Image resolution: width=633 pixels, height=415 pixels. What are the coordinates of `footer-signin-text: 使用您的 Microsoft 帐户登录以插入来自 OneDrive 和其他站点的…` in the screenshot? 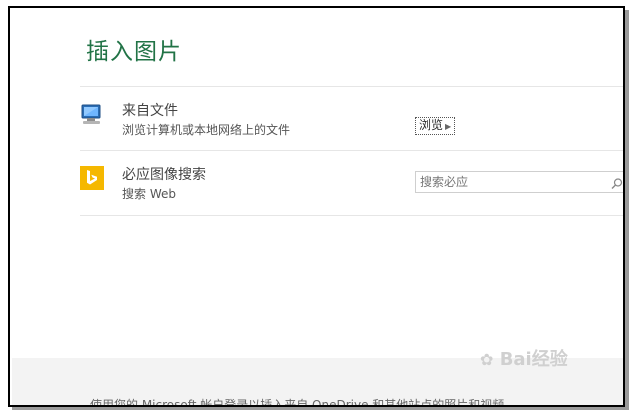 It's located at (303, 402).